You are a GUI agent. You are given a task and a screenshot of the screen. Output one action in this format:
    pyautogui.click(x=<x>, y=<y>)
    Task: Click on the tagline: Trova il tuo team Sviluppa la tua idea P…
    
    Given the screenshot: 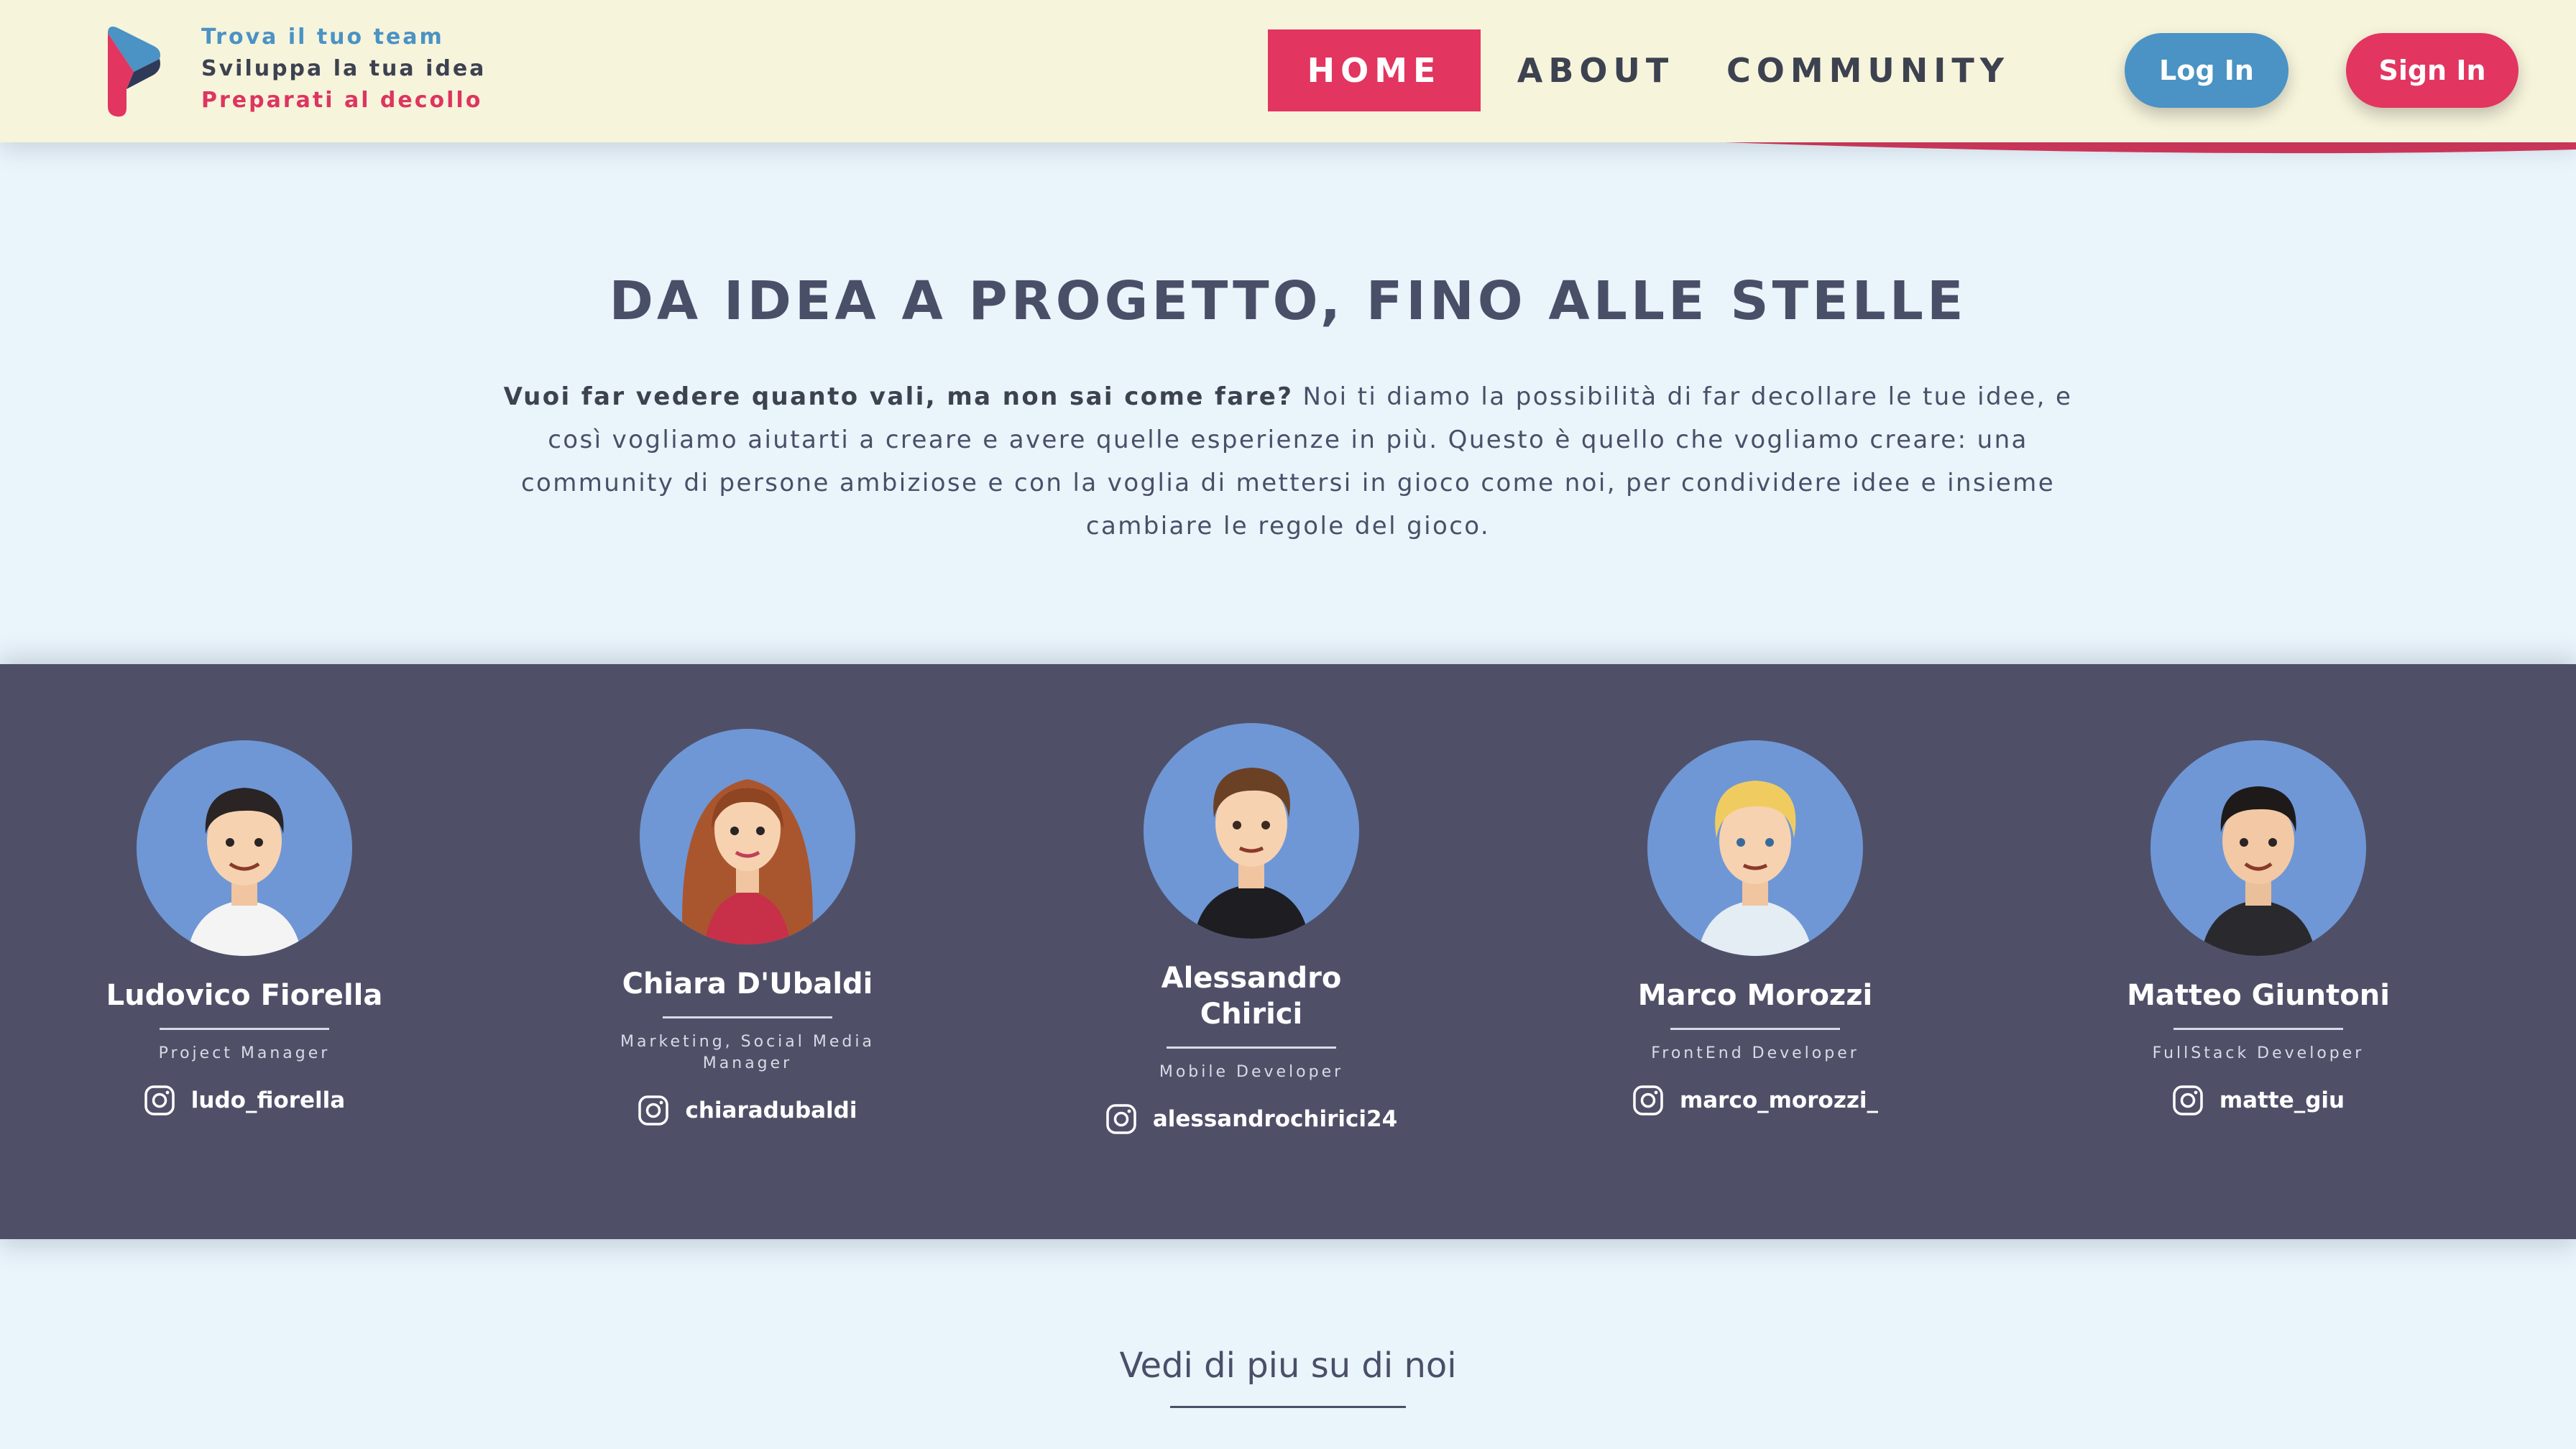 What is the action you would take?
    pyautogui.click(x=343, y=69)
    